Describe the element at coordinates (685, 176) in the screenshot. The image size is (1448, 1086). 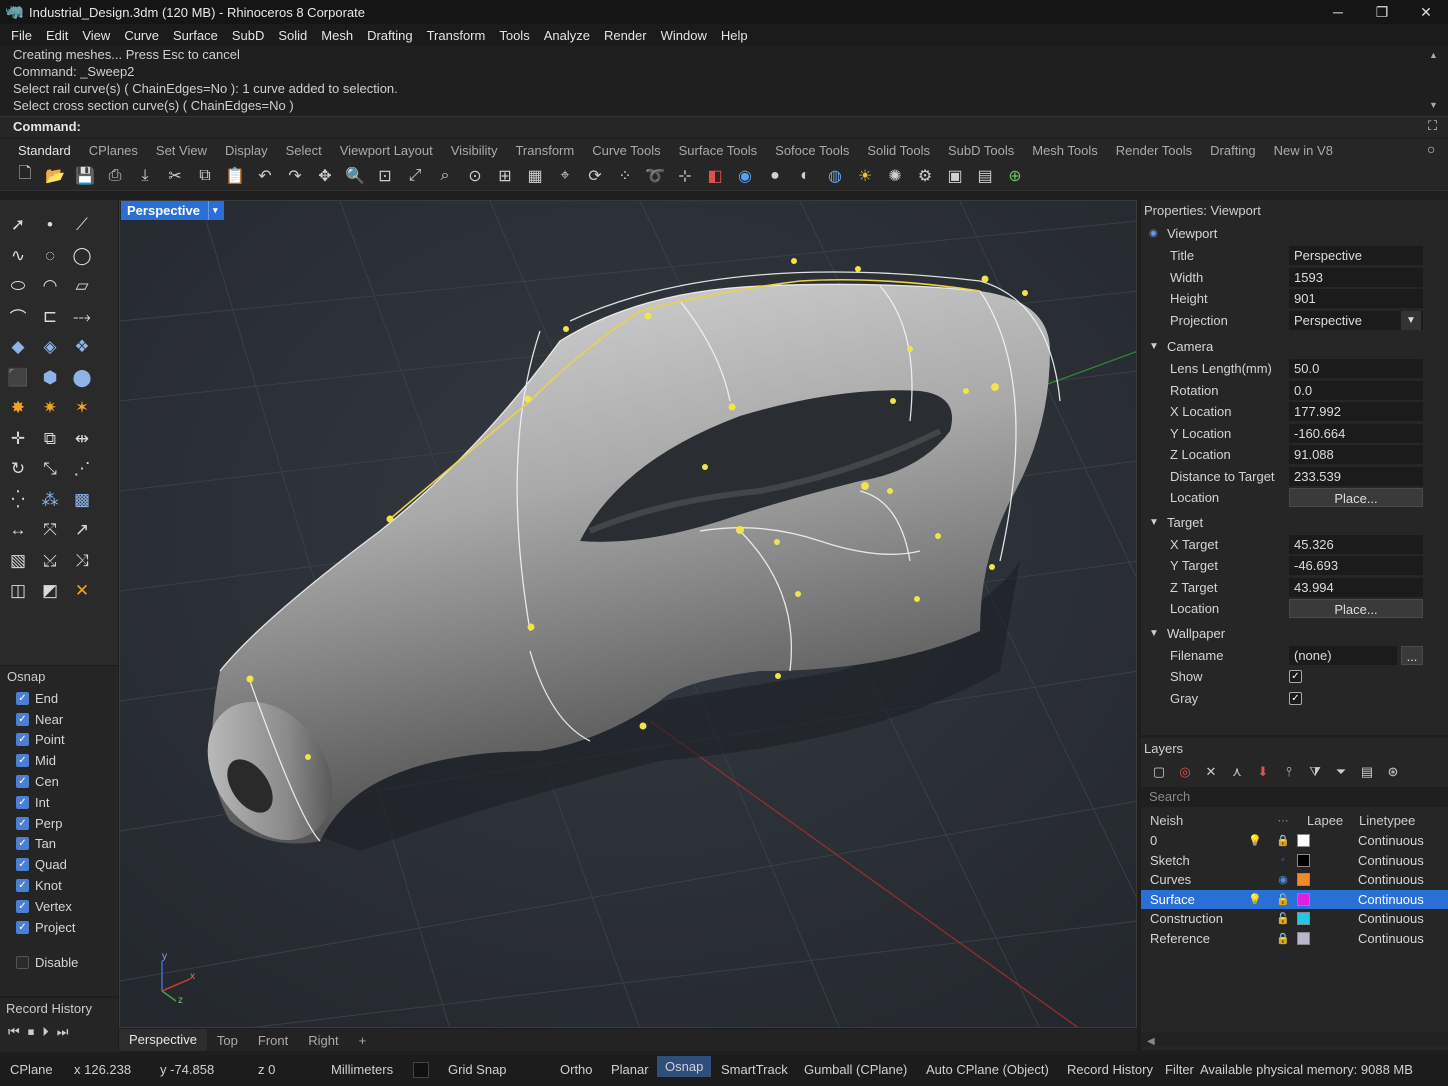
I see `osnap-icon: ⊹` at that location.